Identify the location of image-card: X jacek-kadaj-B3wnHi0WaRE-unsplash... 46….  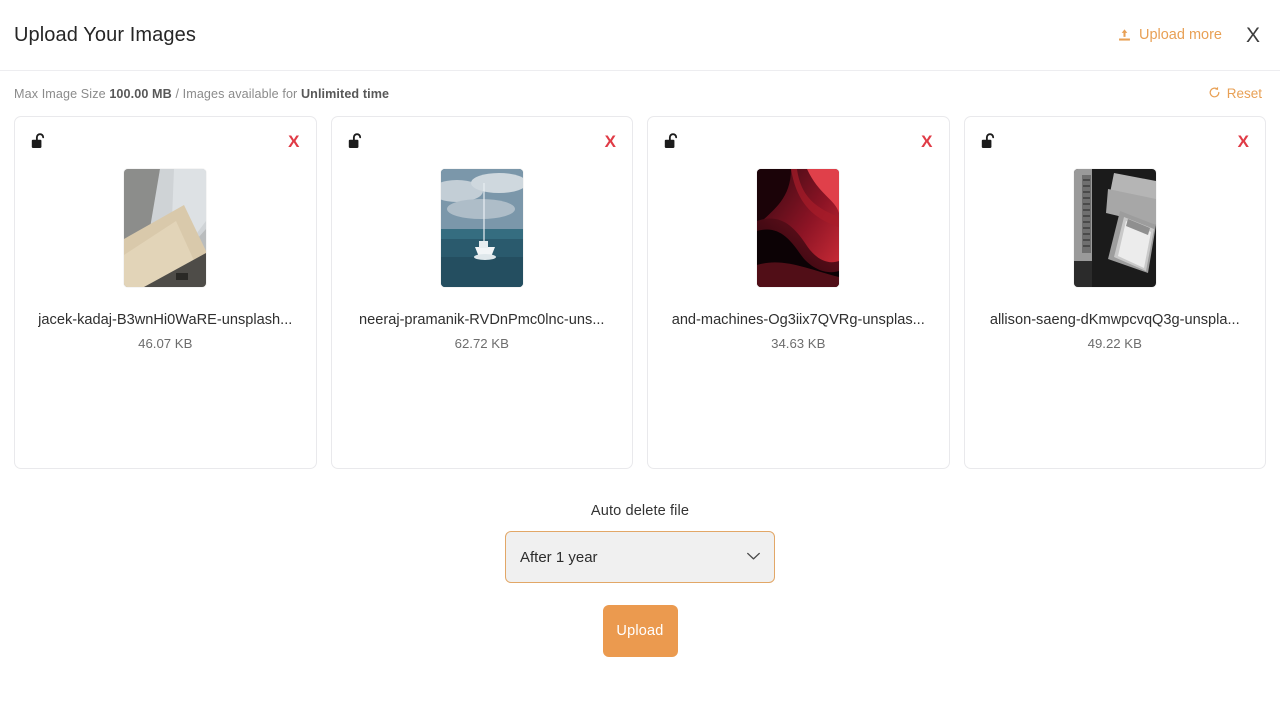
(165, 292).